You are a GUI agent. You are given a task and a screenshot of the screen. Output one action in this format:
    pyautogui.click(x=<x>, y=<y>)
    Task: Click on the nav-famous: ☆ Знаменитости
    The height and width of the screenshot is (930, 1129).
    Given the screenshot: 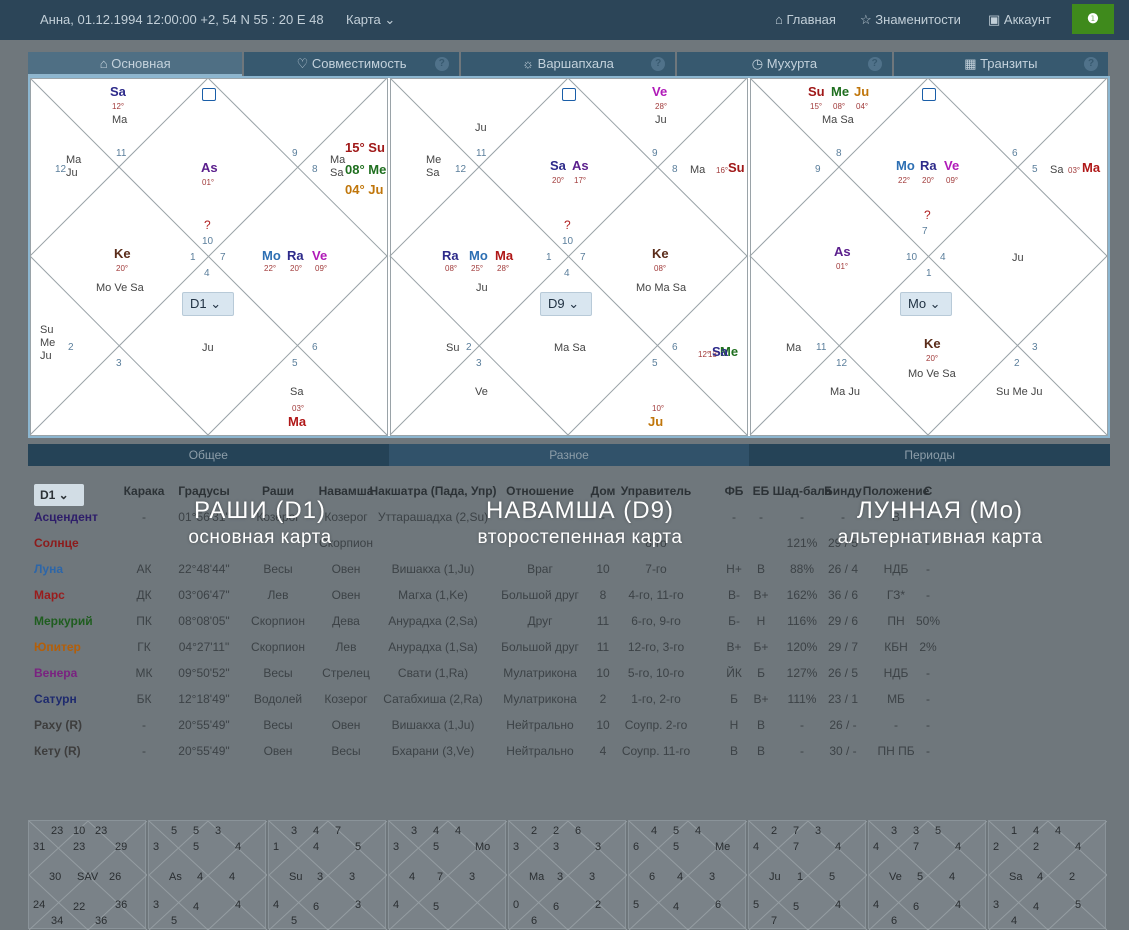 What is the action you would take?
    pyautogui.click(x=910, y=20)
    